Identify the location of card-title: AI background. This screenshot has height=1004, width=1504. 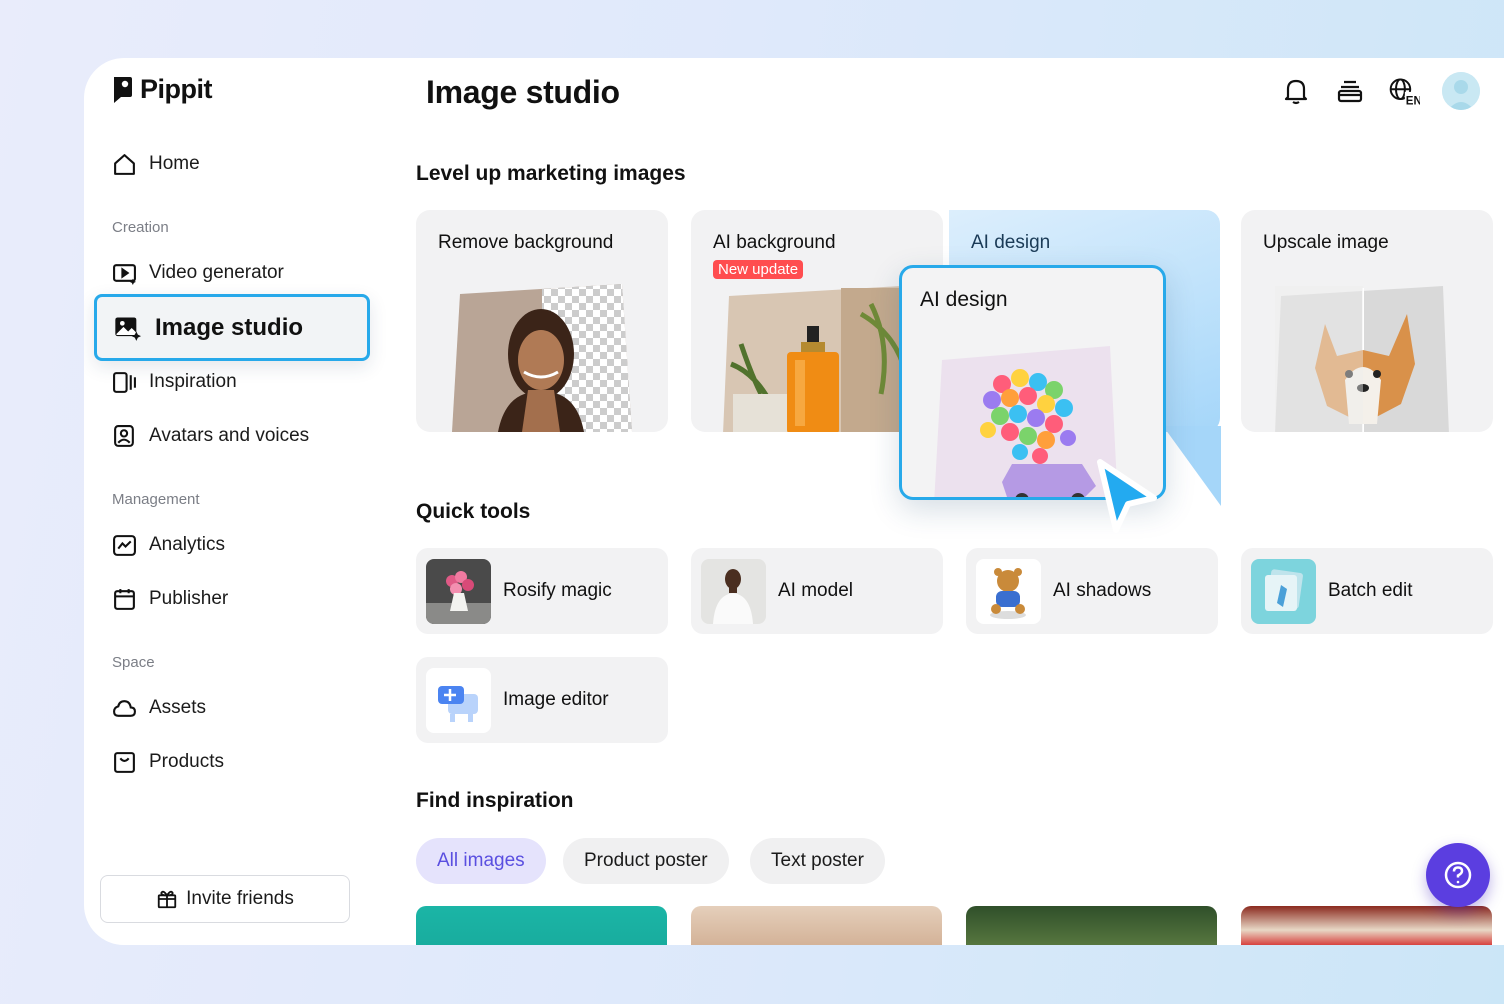
(774, 242).